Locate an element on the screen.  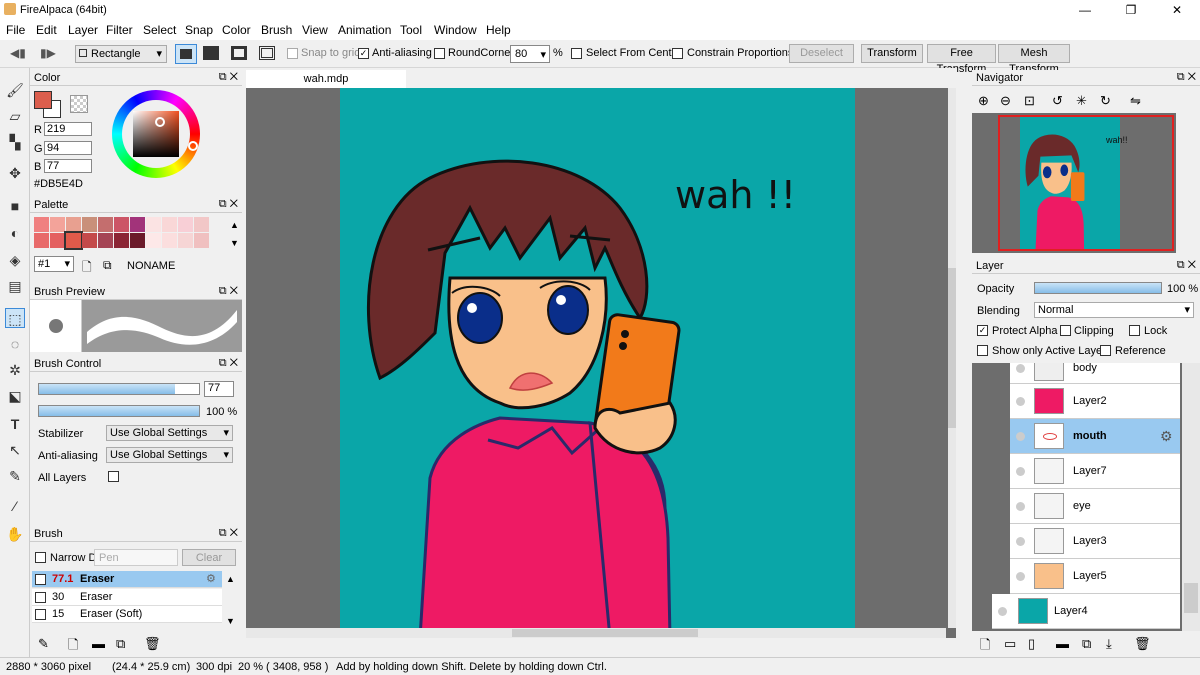
navigator-preview: wah!! is located at coordinates (1074, 183).